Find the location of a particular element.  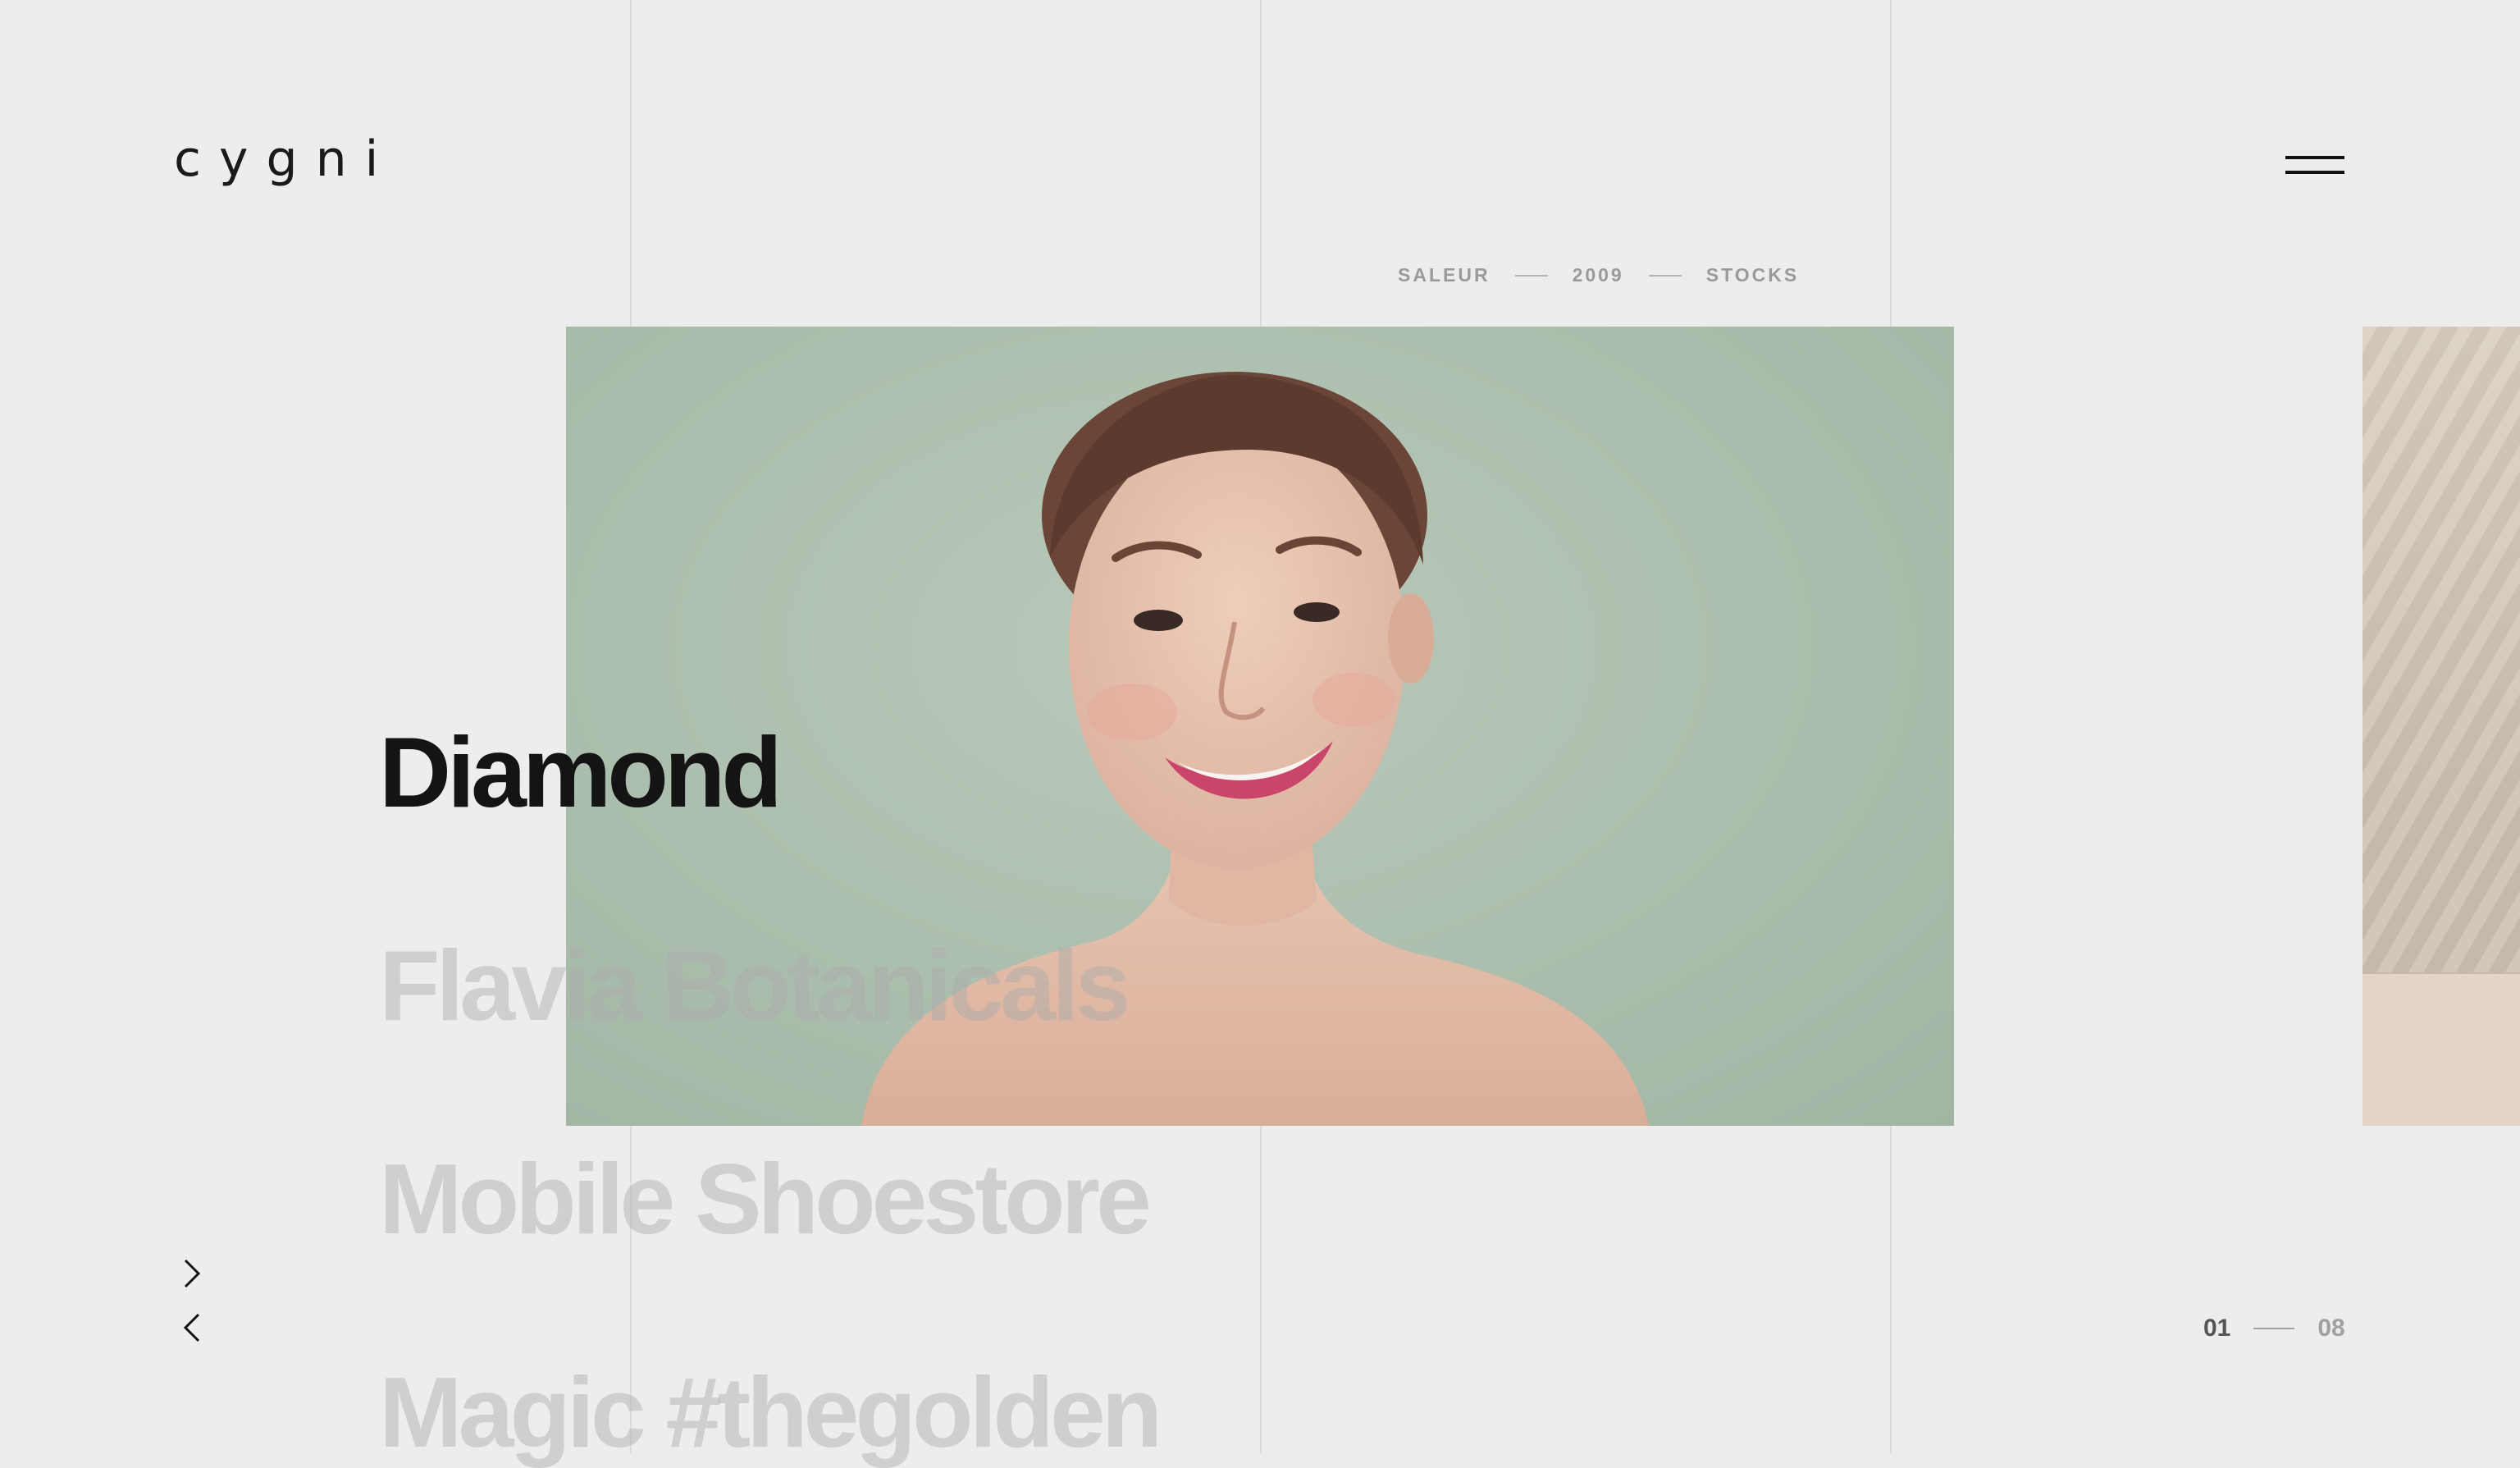

chevron-left-icon is located at coordinates (192, 1327).